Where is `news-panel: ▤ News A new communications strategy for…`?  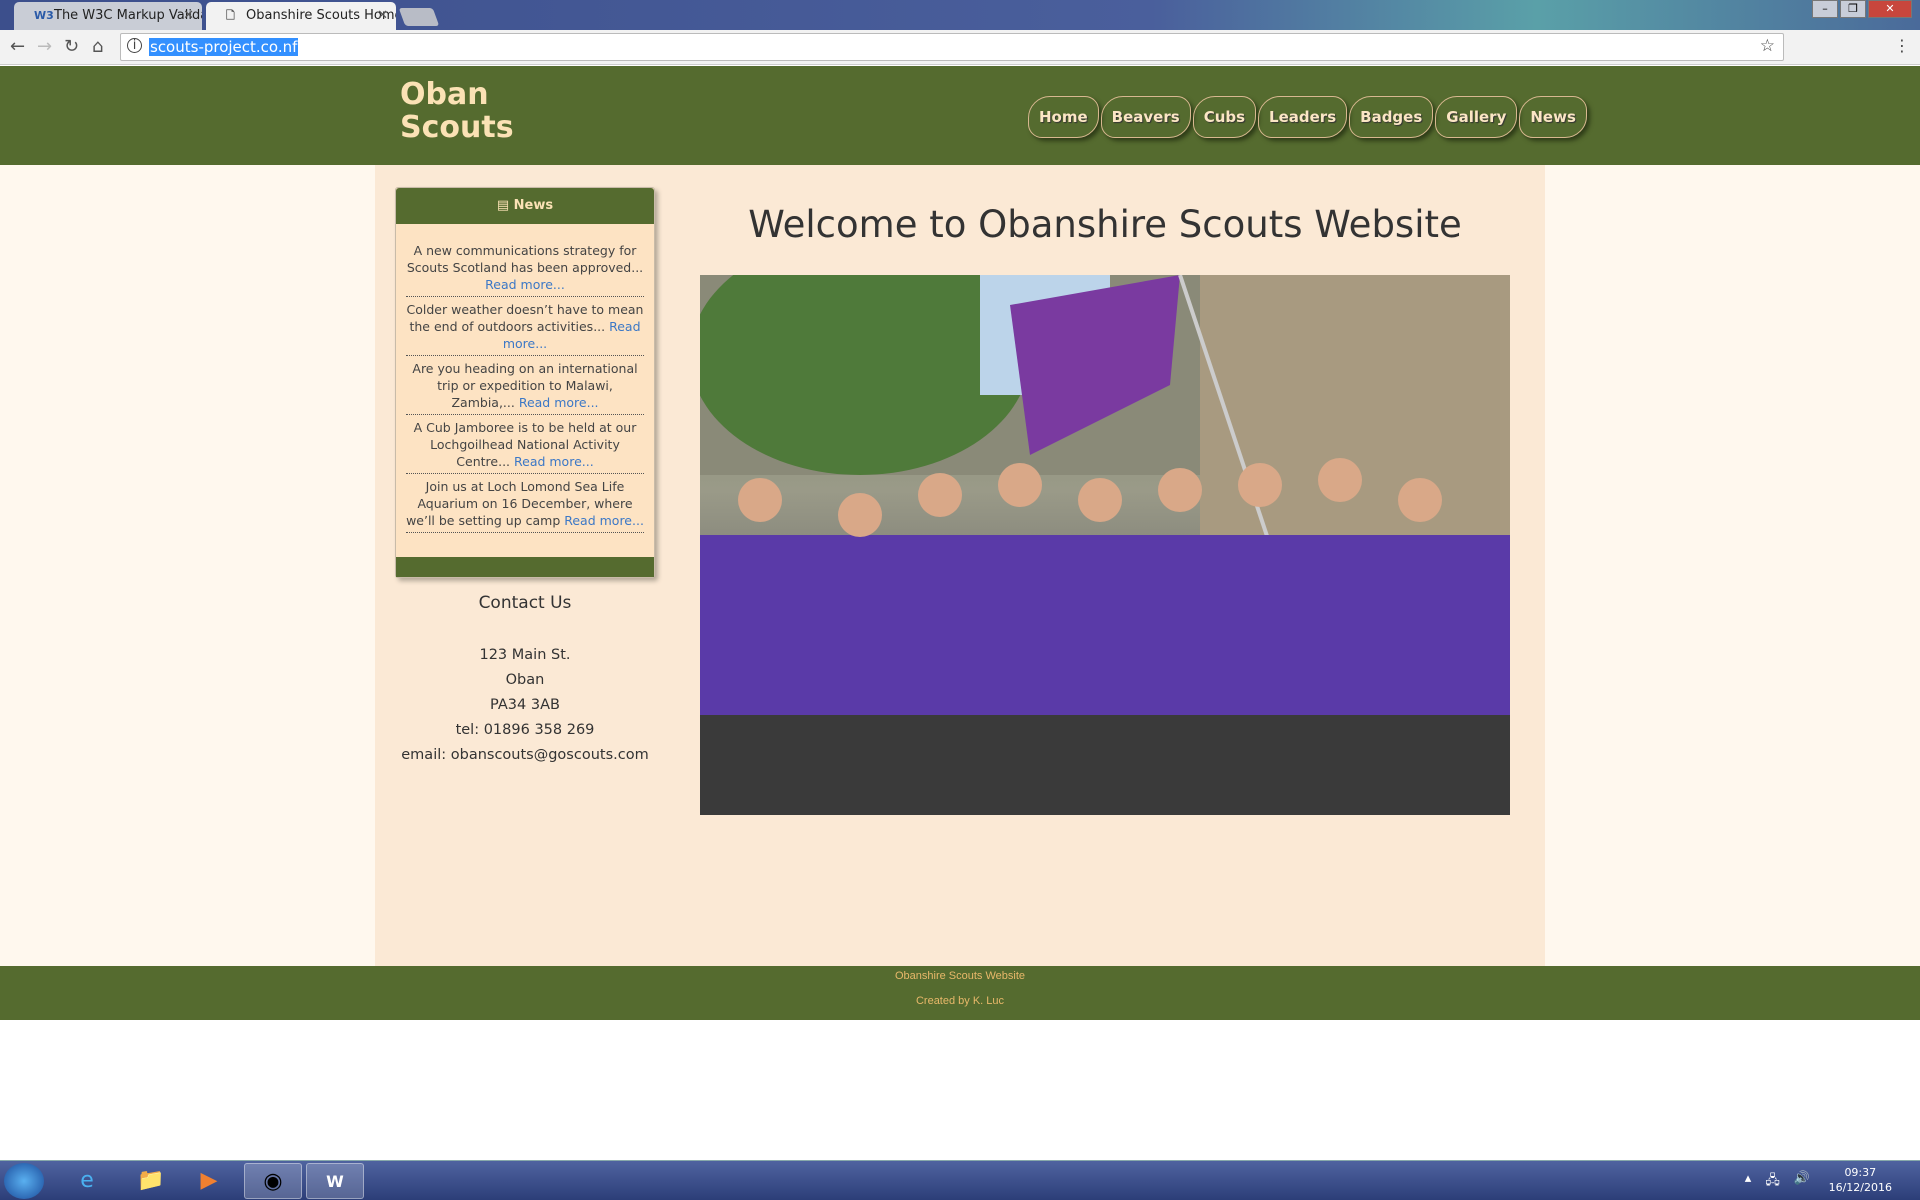
news-panel: ▤ News A new communications strategy for… is located at coordinates (525, 382).